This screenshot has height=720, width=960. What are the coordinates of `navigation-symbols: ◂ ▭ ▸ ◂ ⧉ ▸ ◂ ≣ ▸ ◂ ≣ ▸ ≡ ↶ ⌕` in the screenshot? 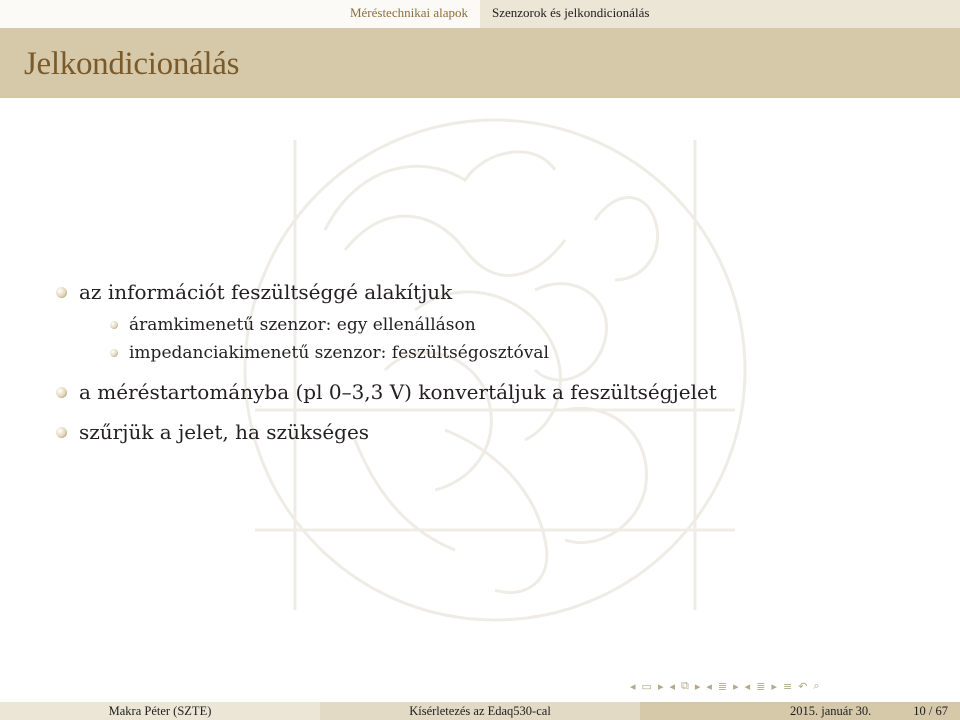 It's located at (725, 686).